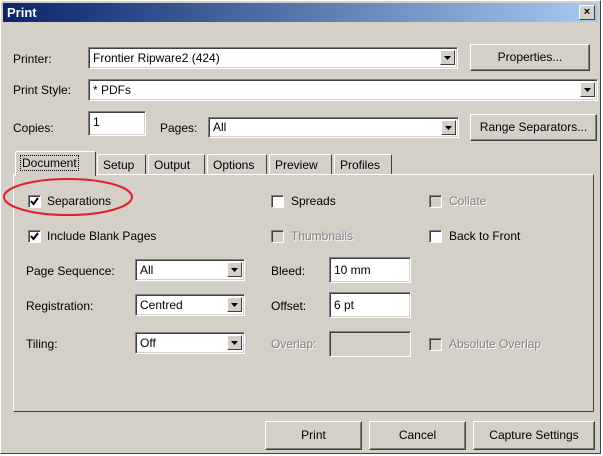 This screenshot has height=456, width=603. What do you see at coordinates (322, 236) in the screenshot?
I see `thumbnails-label: Thumbnails` at bounding box center [322, 236].